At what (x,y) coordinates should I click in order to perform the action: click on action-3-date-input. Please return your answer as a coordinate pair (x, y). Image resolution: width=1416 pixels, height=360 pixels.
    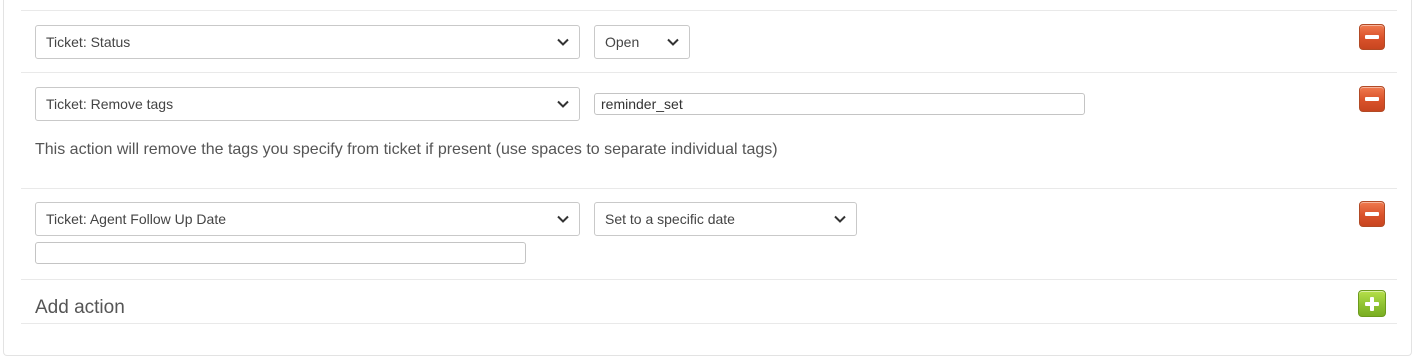
    Looking at the image, I should click on (280, 253).